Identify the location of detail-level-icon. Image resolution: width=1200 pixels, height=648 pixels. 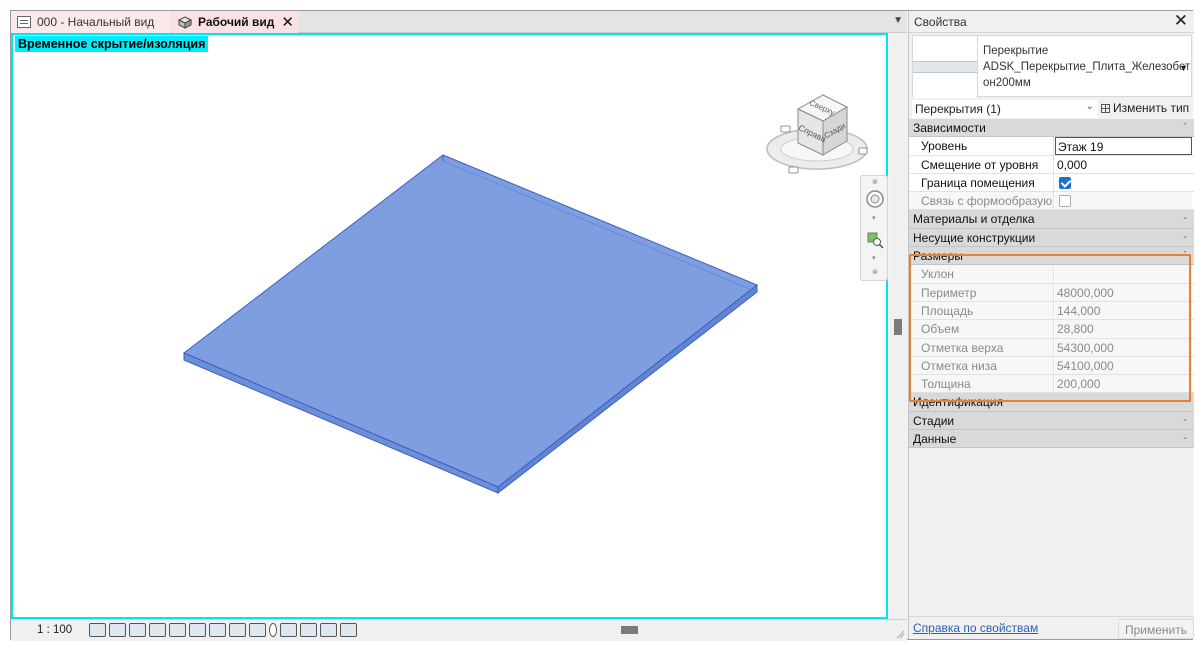
(97, 630).